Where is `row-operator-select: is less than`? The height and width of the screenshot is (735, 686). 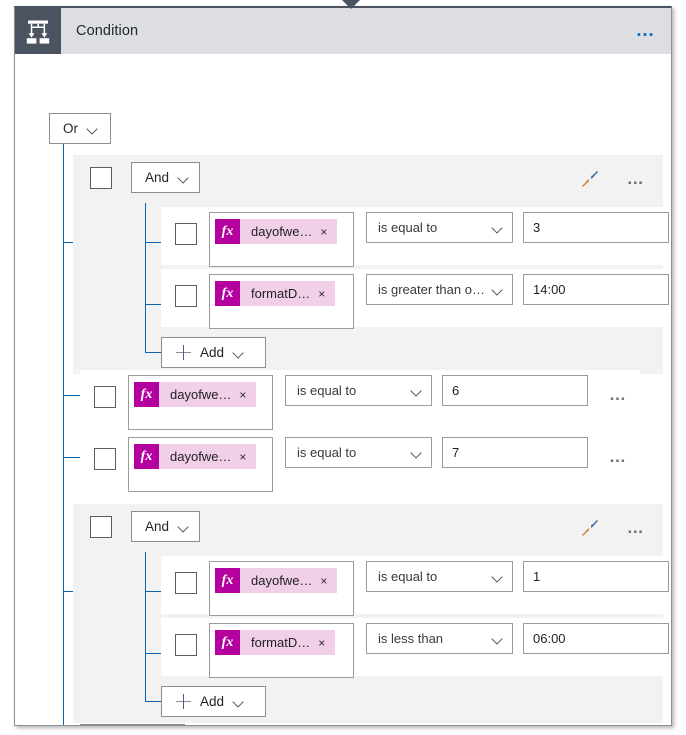
row-operator-select: is less than is located at coordinates (439, 638).